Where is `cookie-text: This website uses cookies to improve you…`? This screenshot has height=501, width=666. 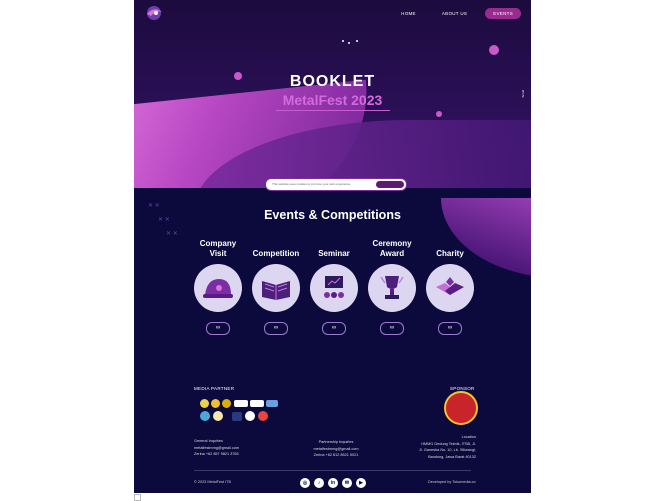
cookie-text: This website uses cookies to improve you… is located at coordinates (312, 184).